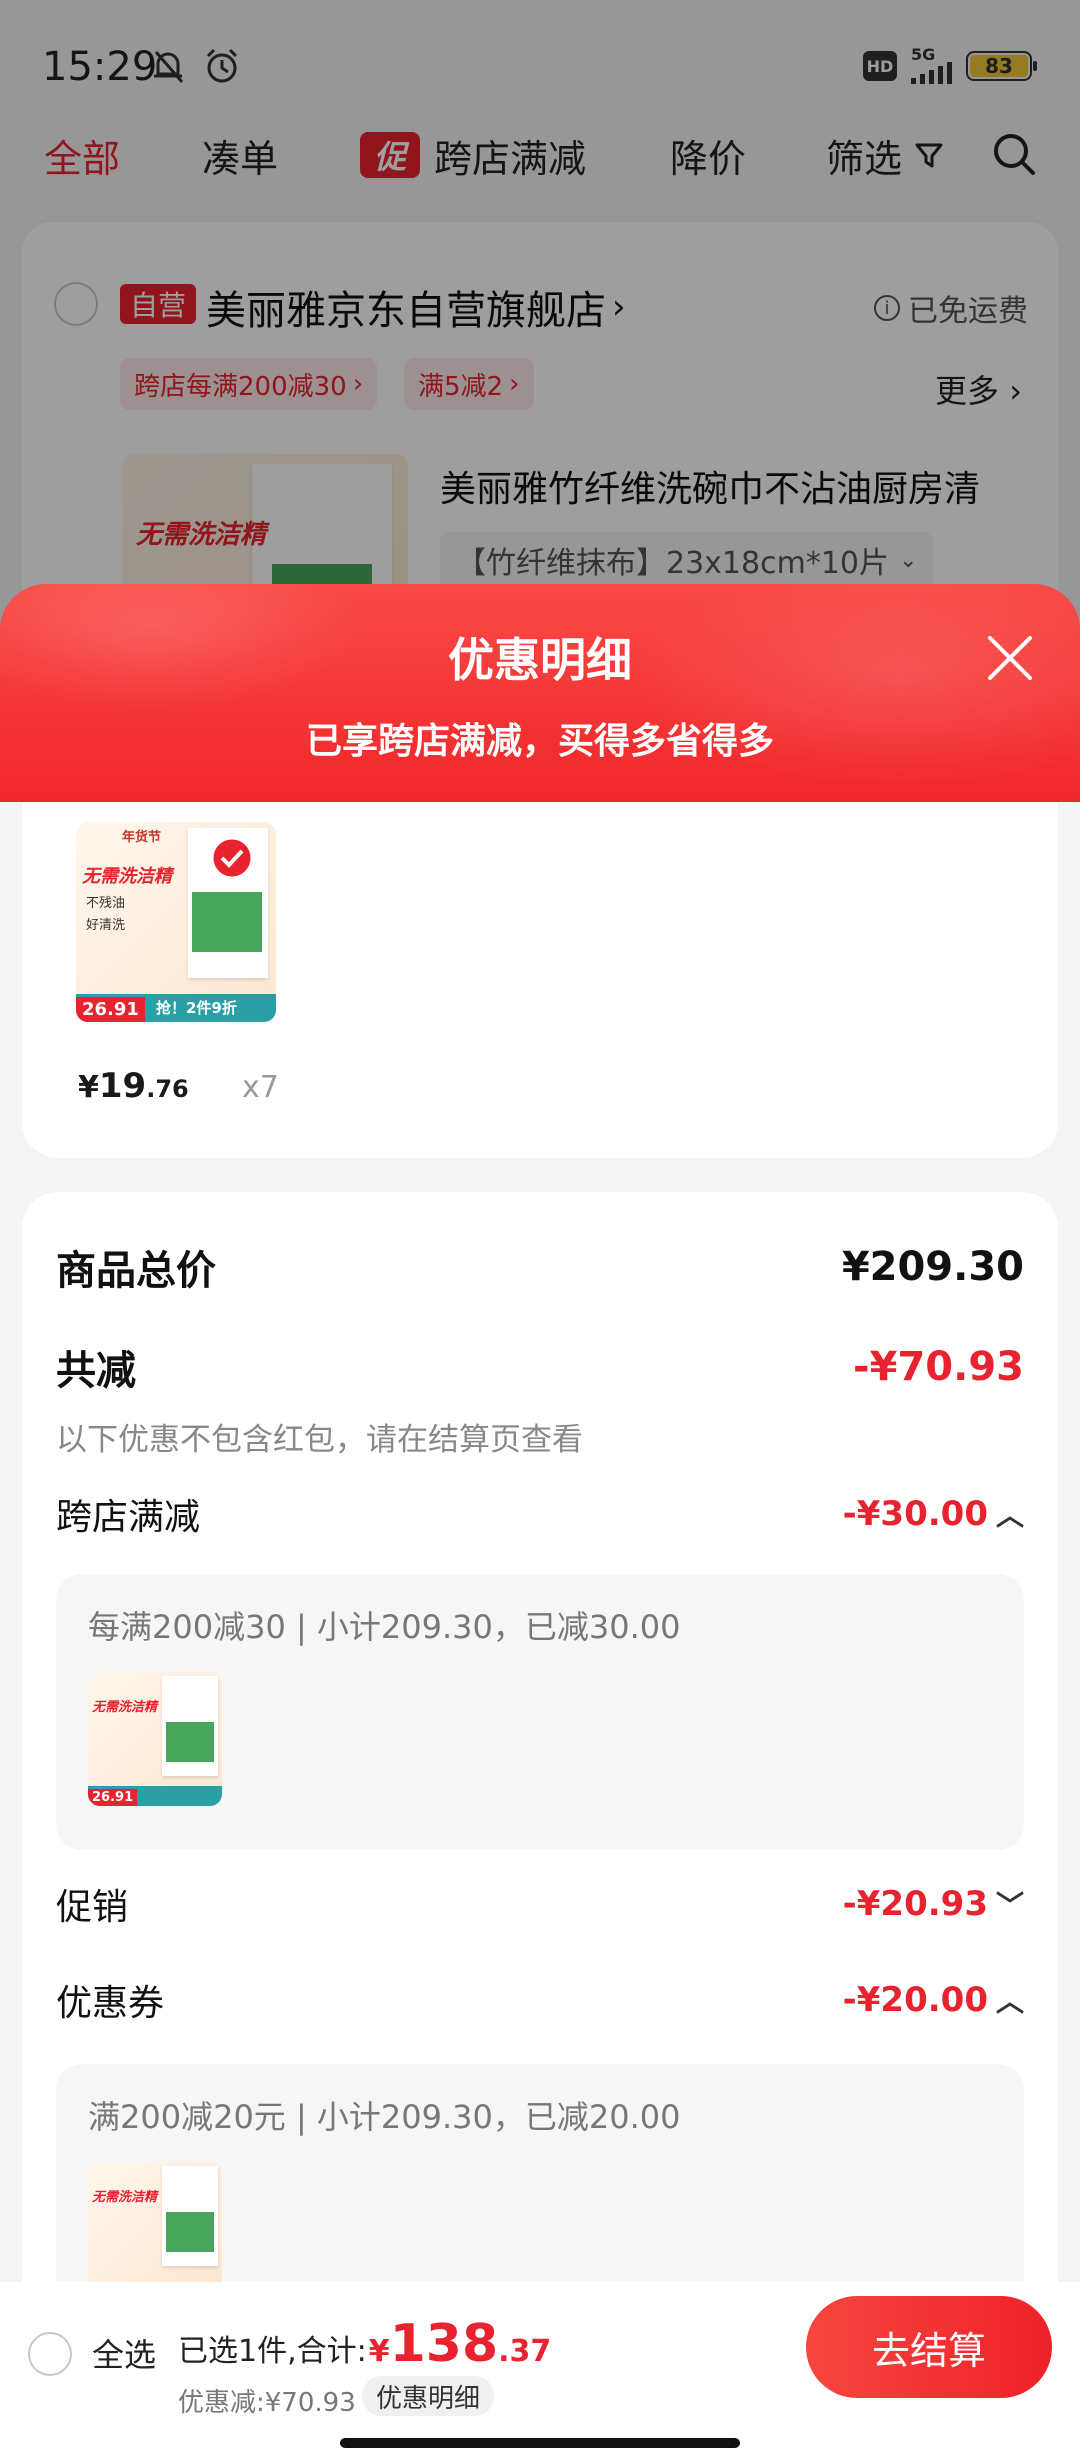 This screenshot has height=2460, width=1080. What do you see at coordinates (176, 922) in the screenshot?
I see `item-thumbnail: 无需洗洁精 不残油 好清洗 抢！2件9折 26.91 年货节` at bounding box center [176, 922].